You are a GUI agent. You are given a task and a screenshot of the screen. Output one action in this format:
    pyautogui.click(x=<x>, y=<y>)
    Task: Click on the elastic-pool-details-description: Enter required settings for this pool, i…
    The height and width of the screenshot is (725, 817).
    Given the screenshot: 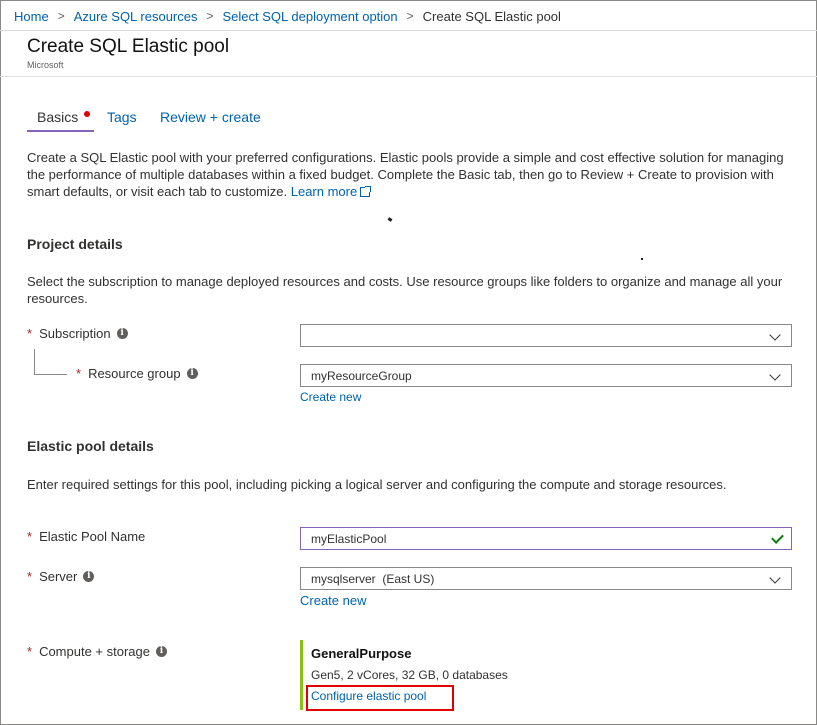 What is the action you would take?
    pyautogui.click(x=377, y=484)
    